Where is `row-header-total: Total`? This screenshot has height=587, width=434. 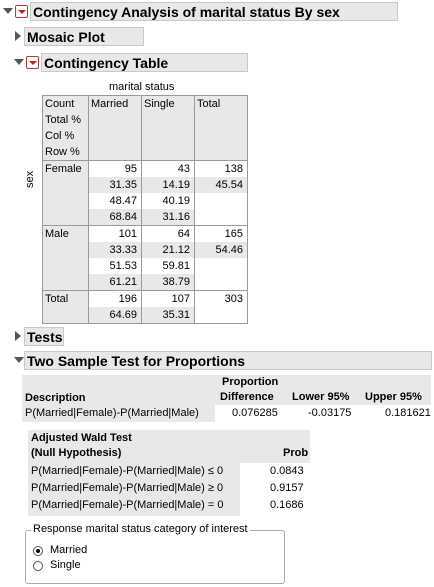 row-header-total: Total is located at coordinates (65, 307).